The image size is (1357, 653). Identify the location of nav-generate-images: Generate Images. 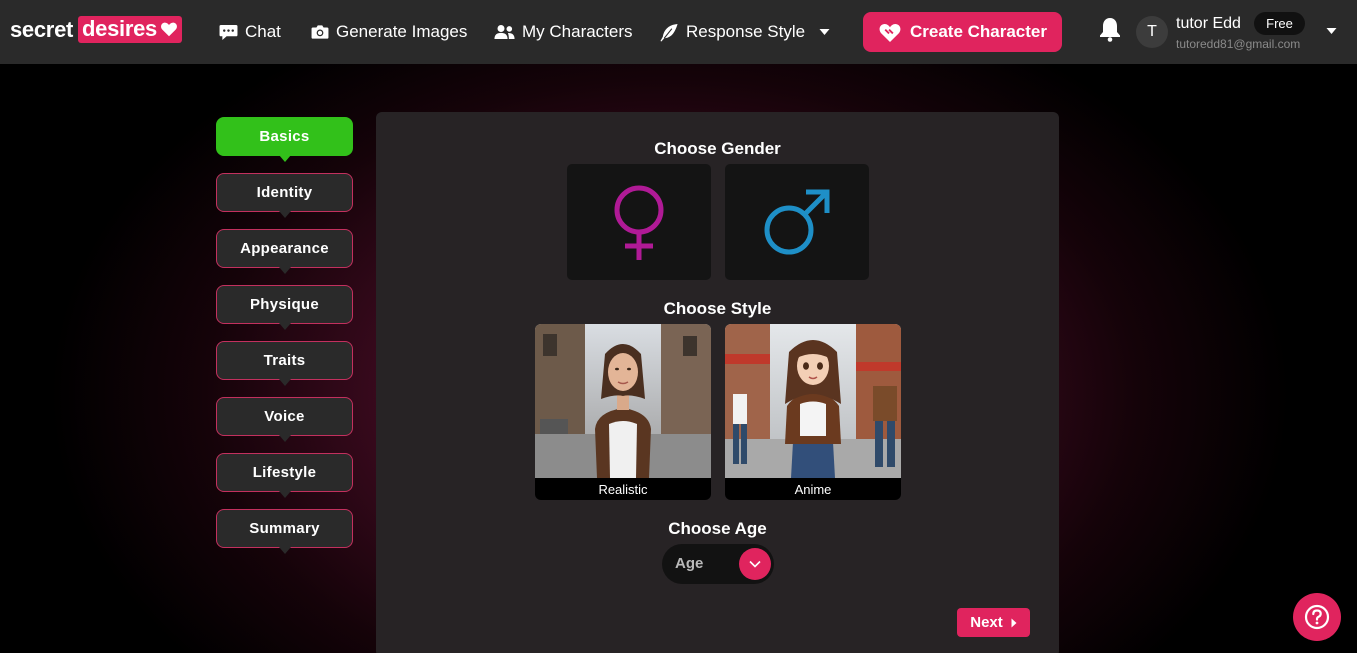
(389, 32).